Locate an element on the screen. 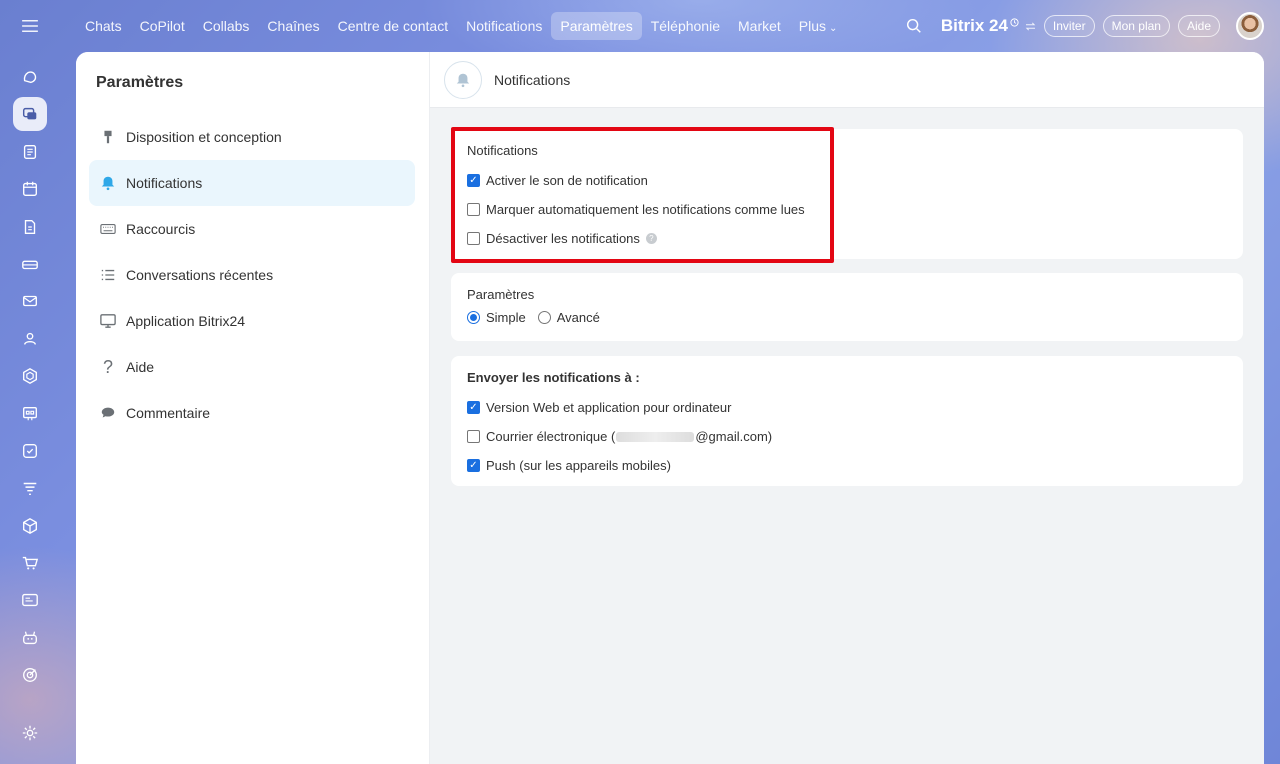 This screenshot has width=1280, height=764. content-header: Notifications is located at coordinates (847, 80).